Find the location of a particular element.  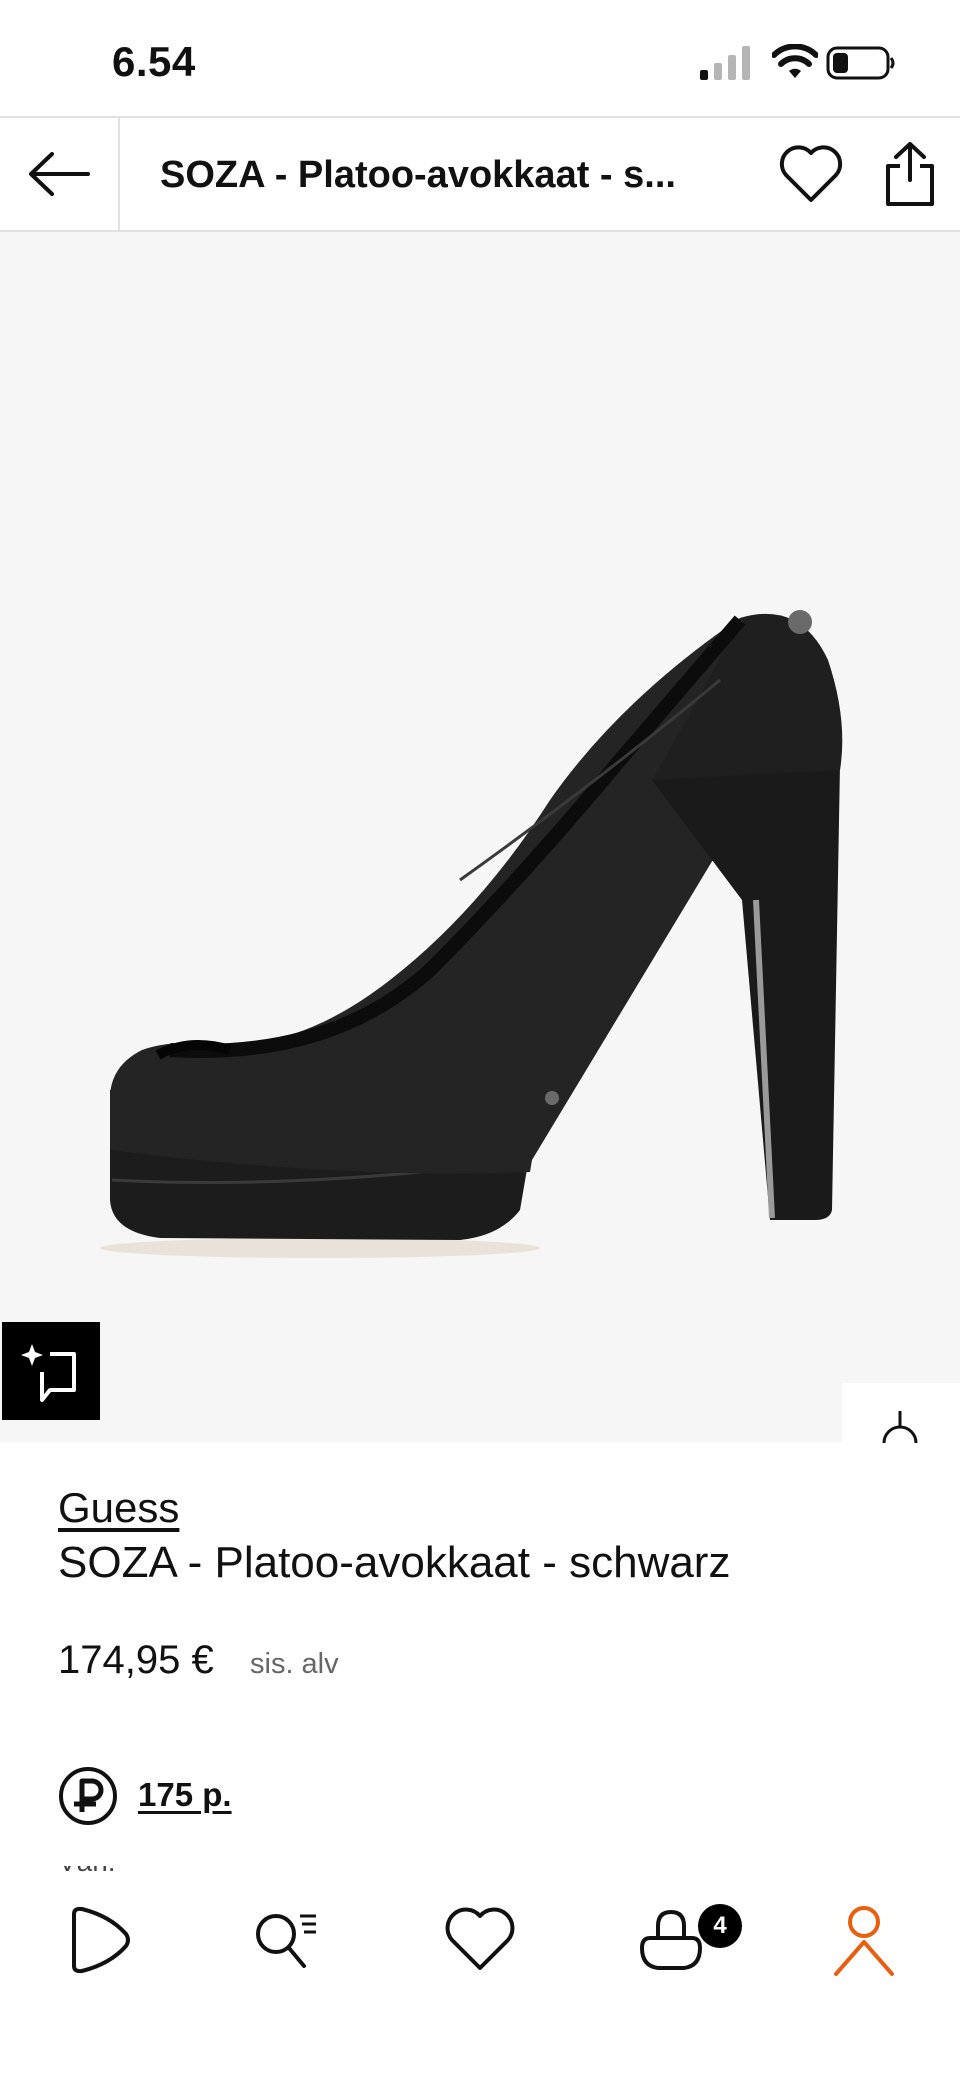

share-button is located at coordinates (910, 174).